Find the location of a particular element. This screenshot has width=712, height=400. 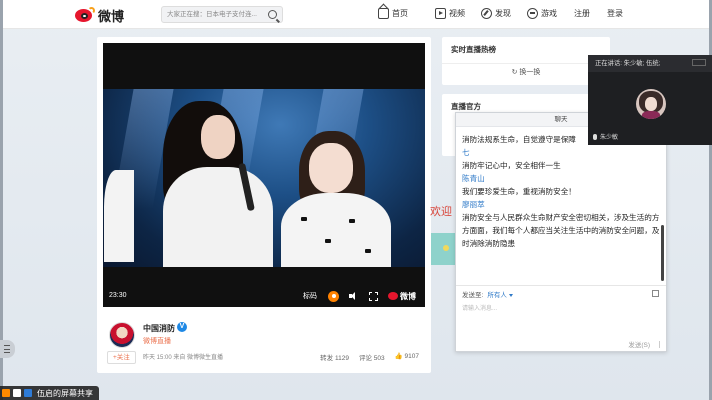

quality-button: 标码 is located at coordinates (310, 296).